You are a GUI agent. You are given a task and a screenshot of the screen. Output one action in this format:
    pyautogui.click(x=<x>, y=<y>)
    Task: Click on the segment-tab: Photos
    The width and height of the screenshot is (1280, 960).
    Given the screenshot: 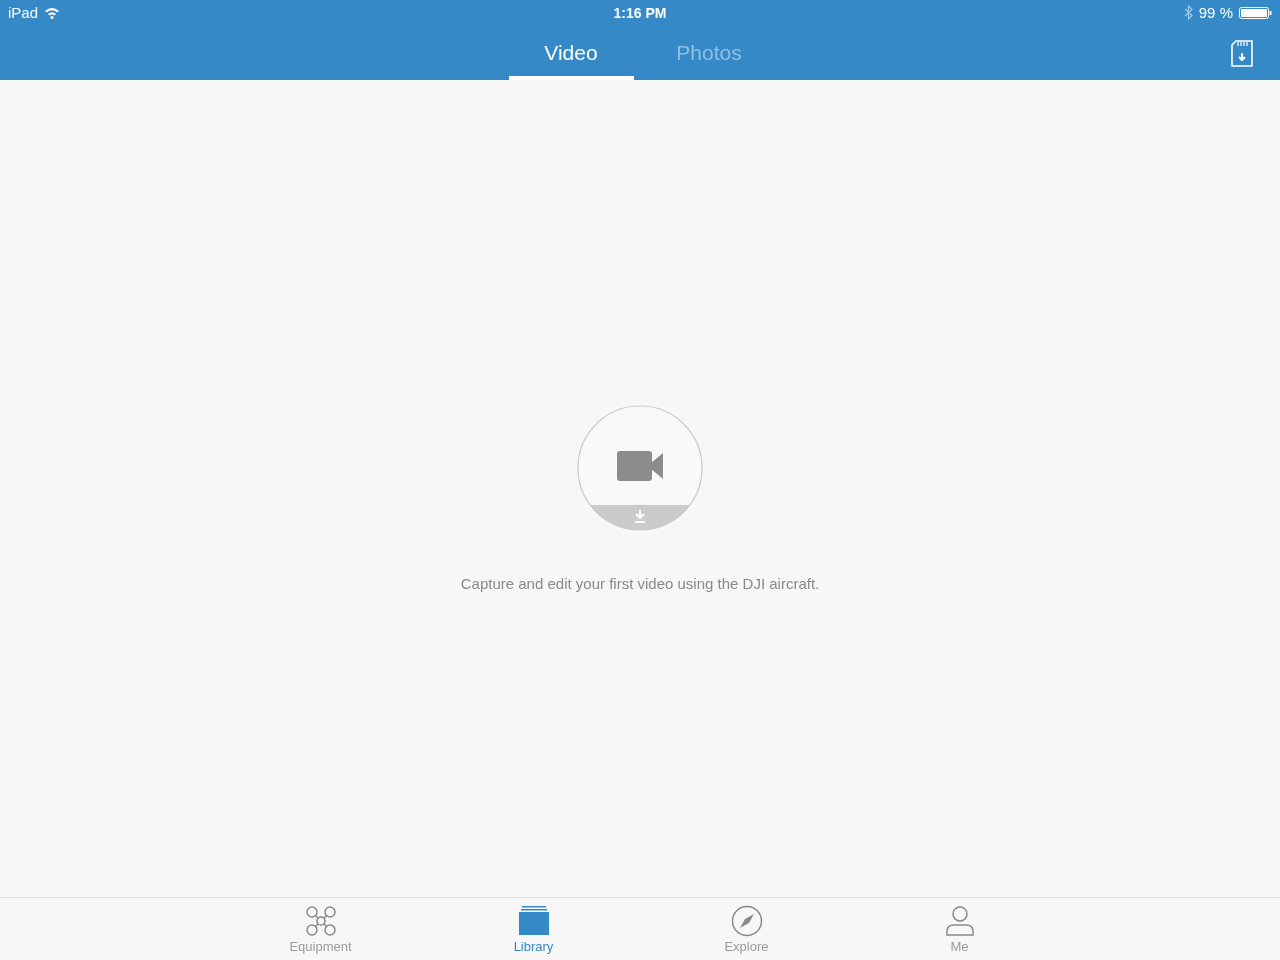 What is the action you would take?
    pyautogui.click(x=709, y=52)
    